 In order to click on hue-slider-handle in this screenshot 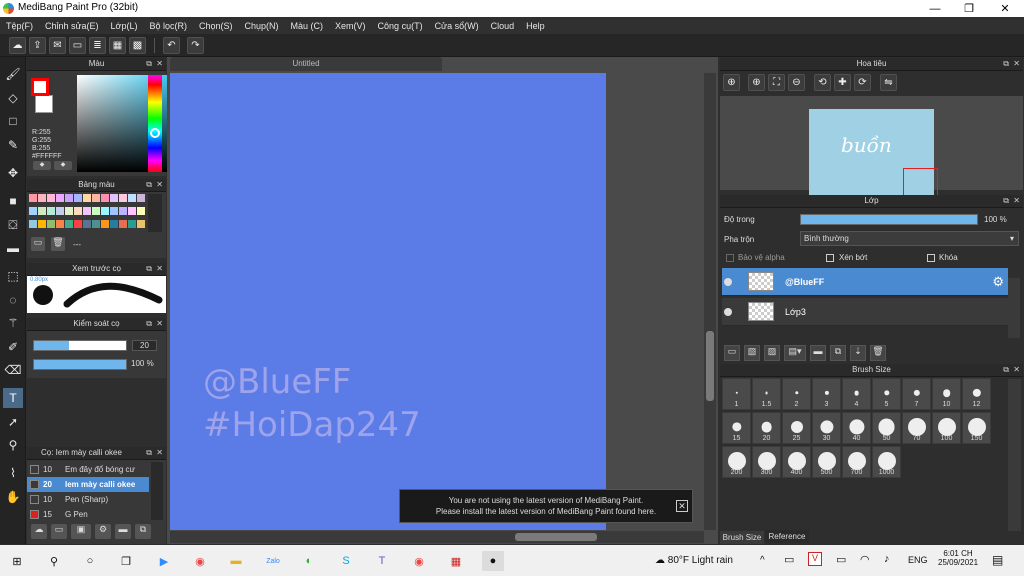, I will do `click(155, 133)`.